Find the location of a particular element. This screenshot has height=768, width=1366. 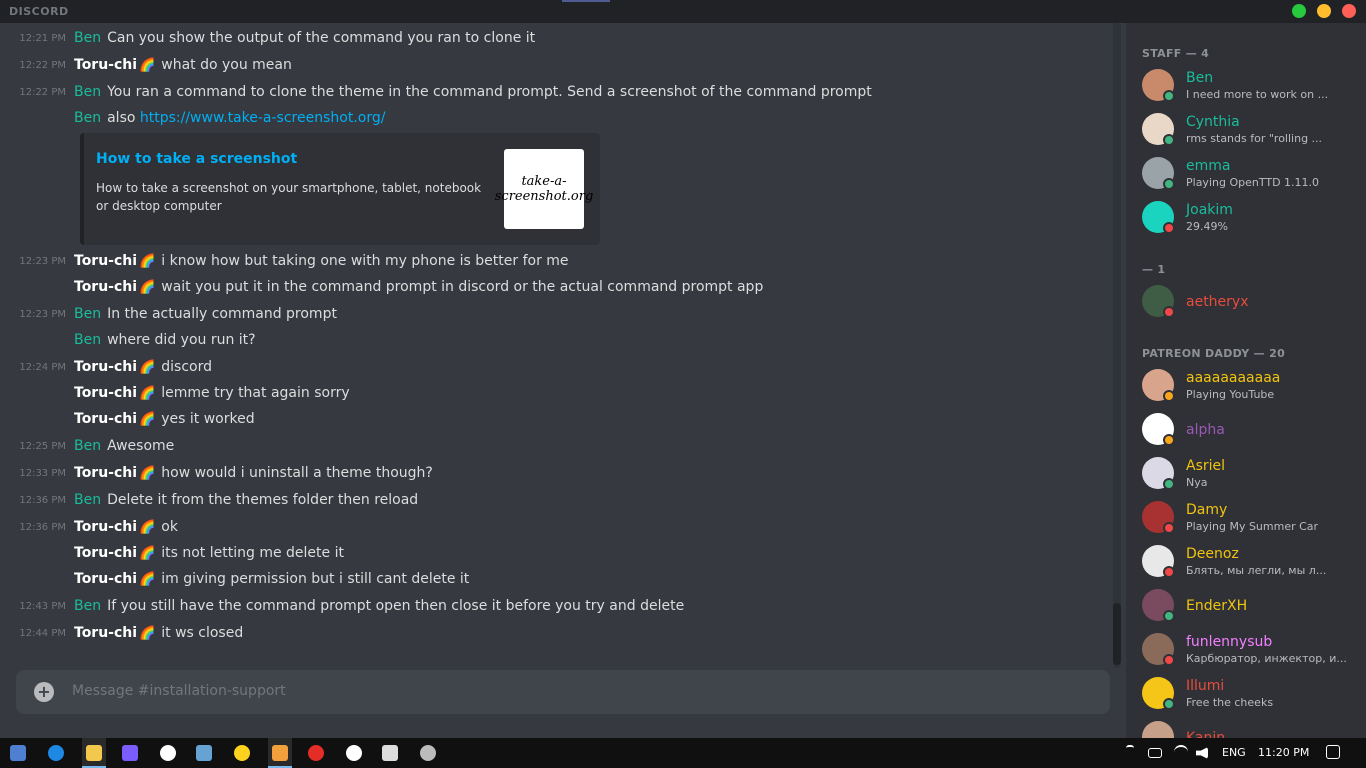

message-line: Toru-chi 🌈 ok is located at coordinates (126, 527).